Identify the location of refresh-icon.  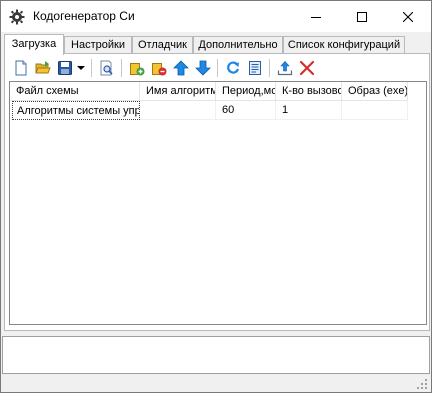
(233, 67).